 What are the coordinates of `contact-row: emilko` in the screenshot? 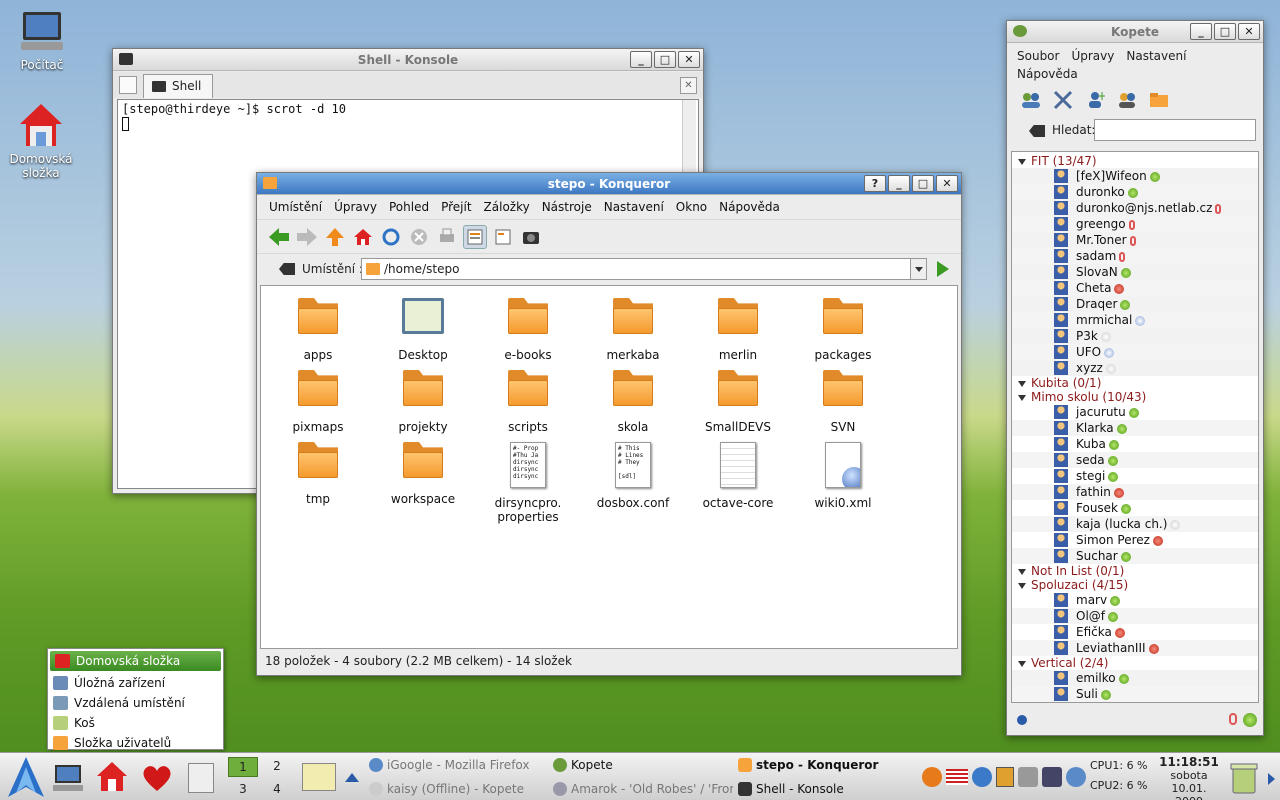 It's located at (1135, 678).